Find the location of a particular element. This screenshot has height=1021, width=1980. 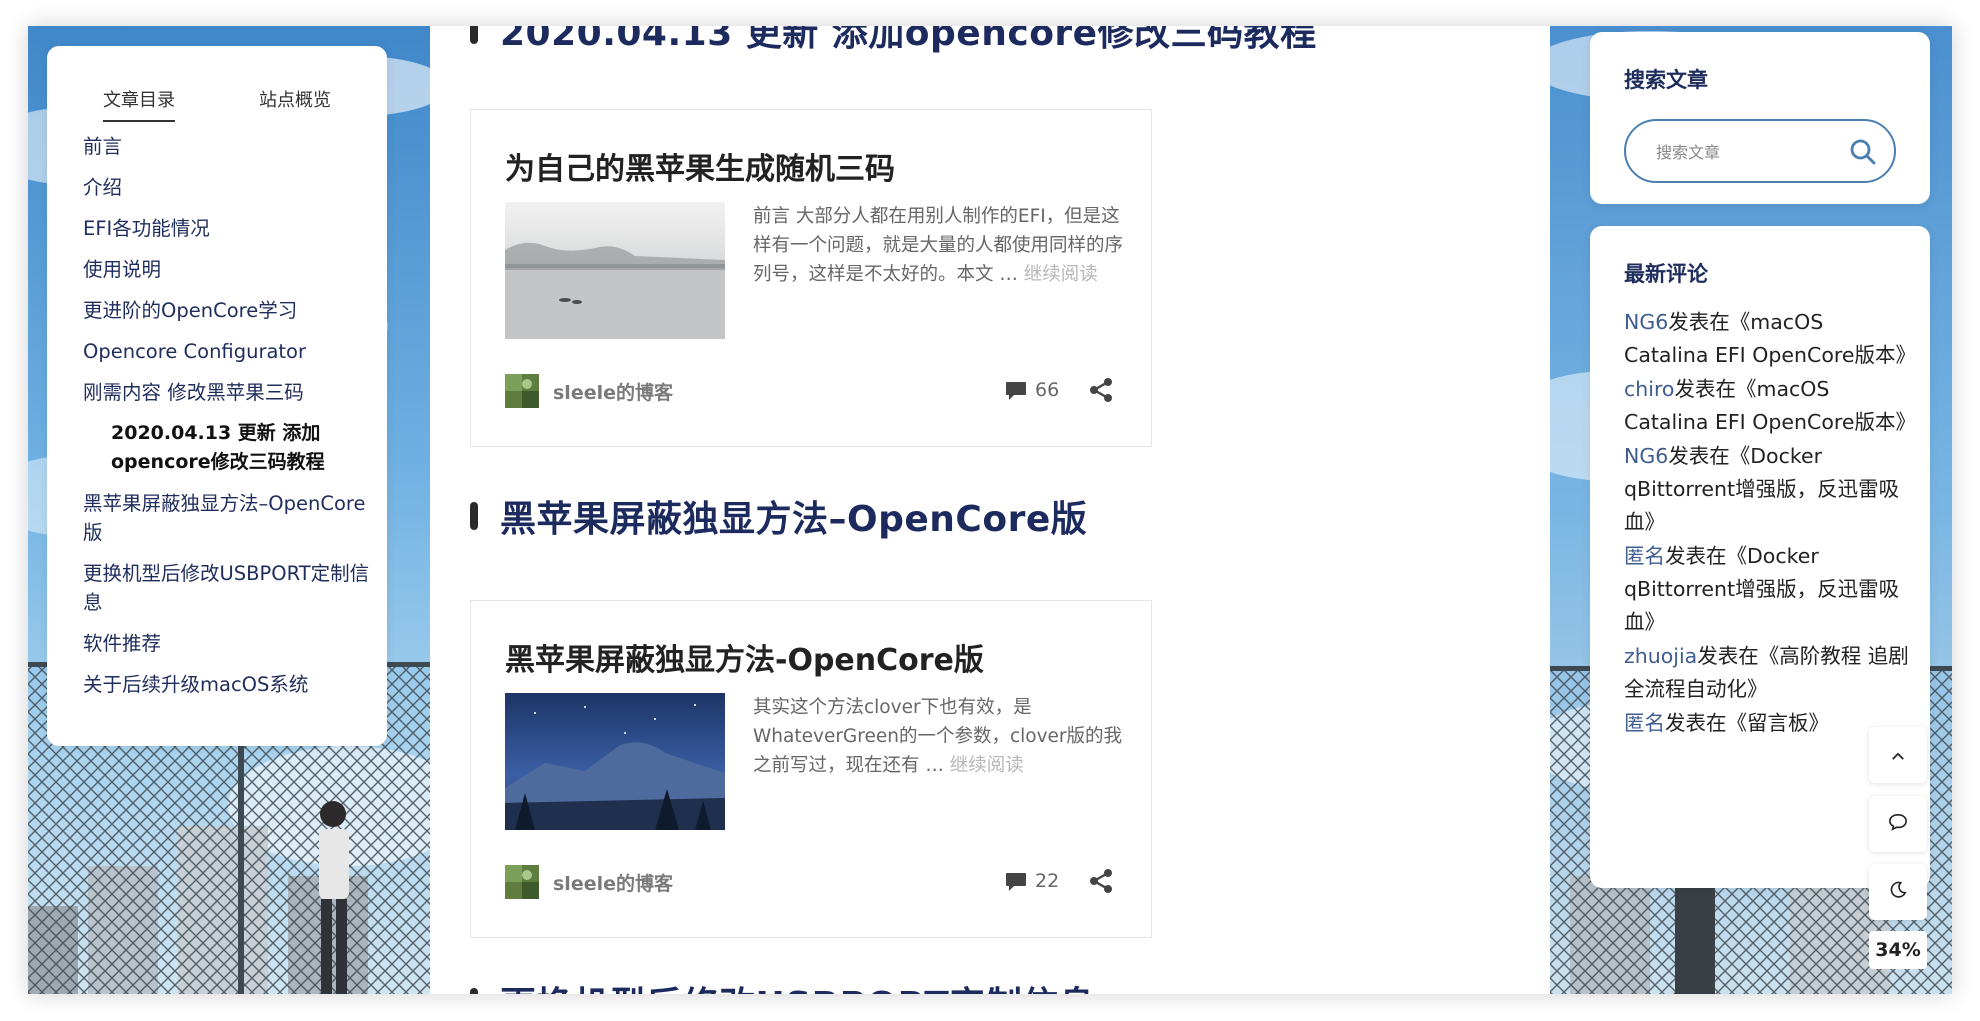

post-meta: sleele的博客 22 is located at coordinates (812, 881).